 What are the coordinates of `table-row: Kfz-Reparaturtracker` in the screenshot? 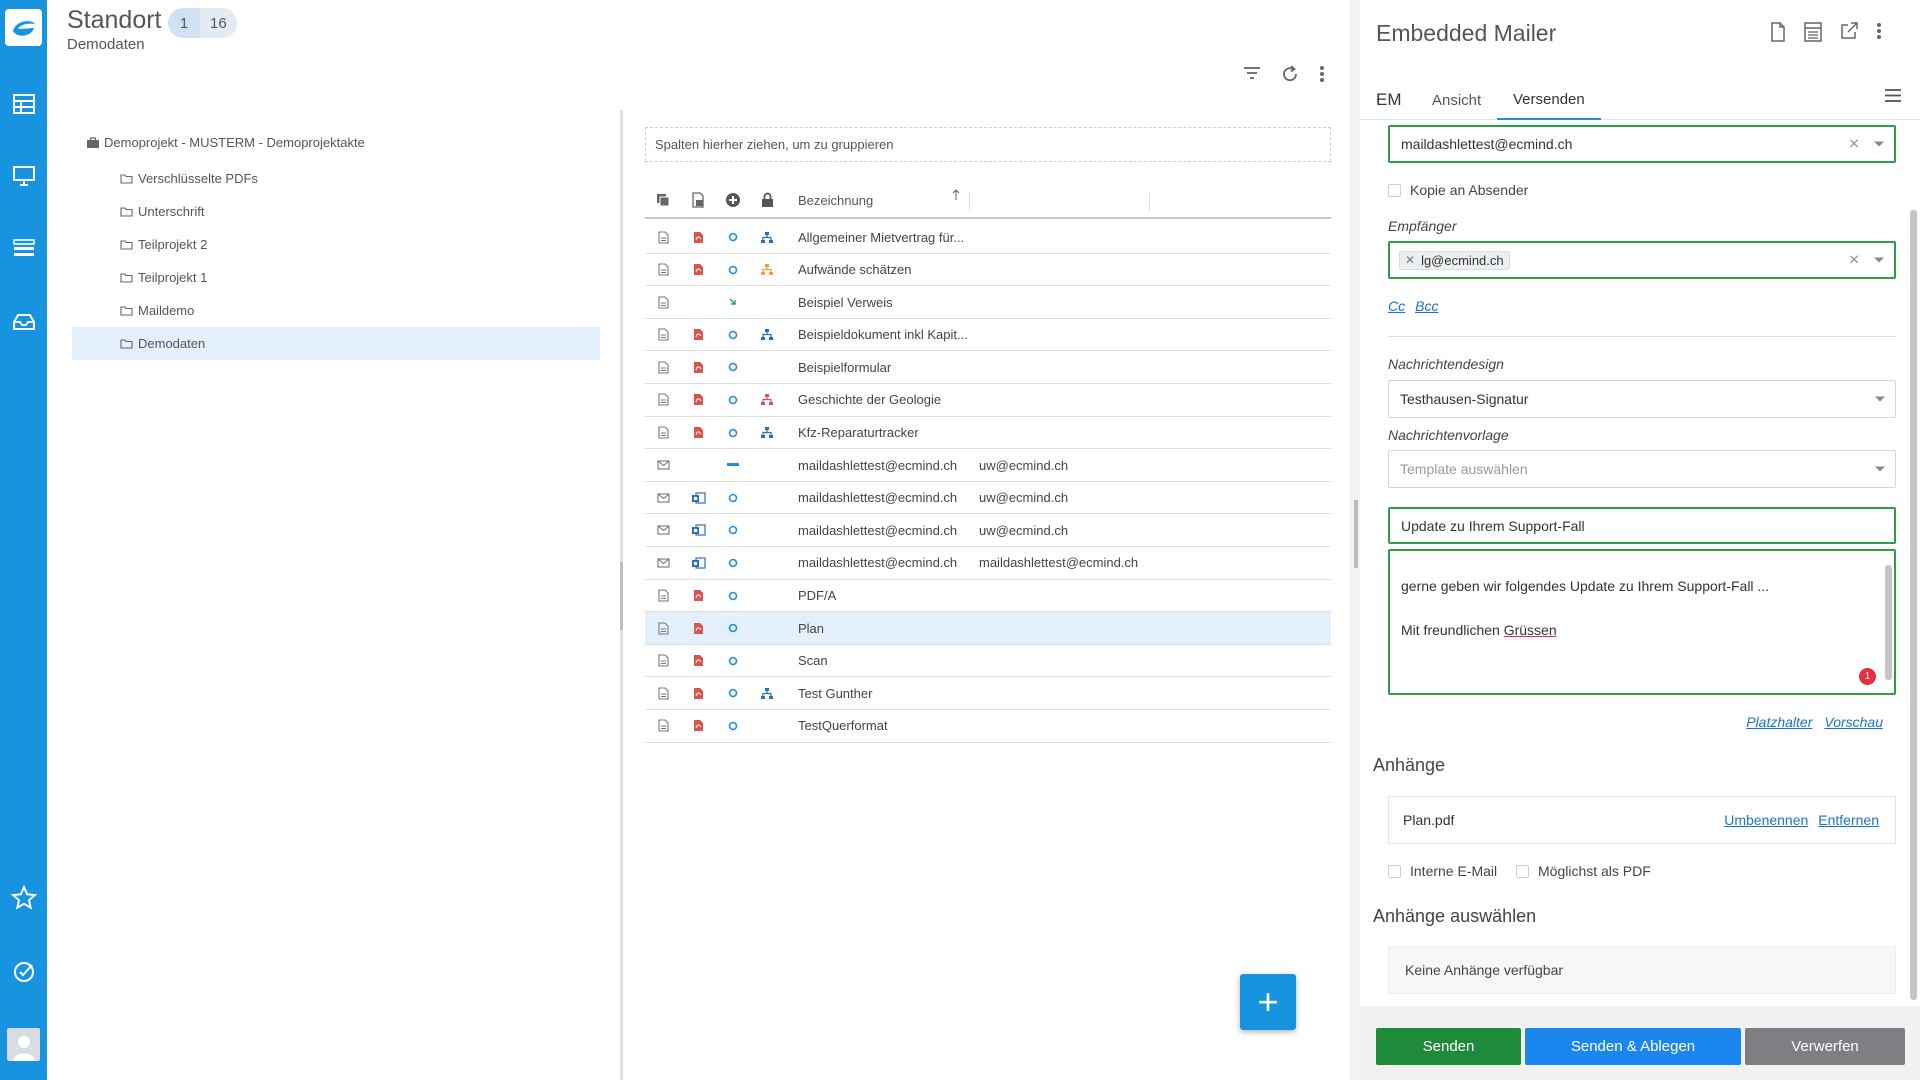 It's located at (988, 433).